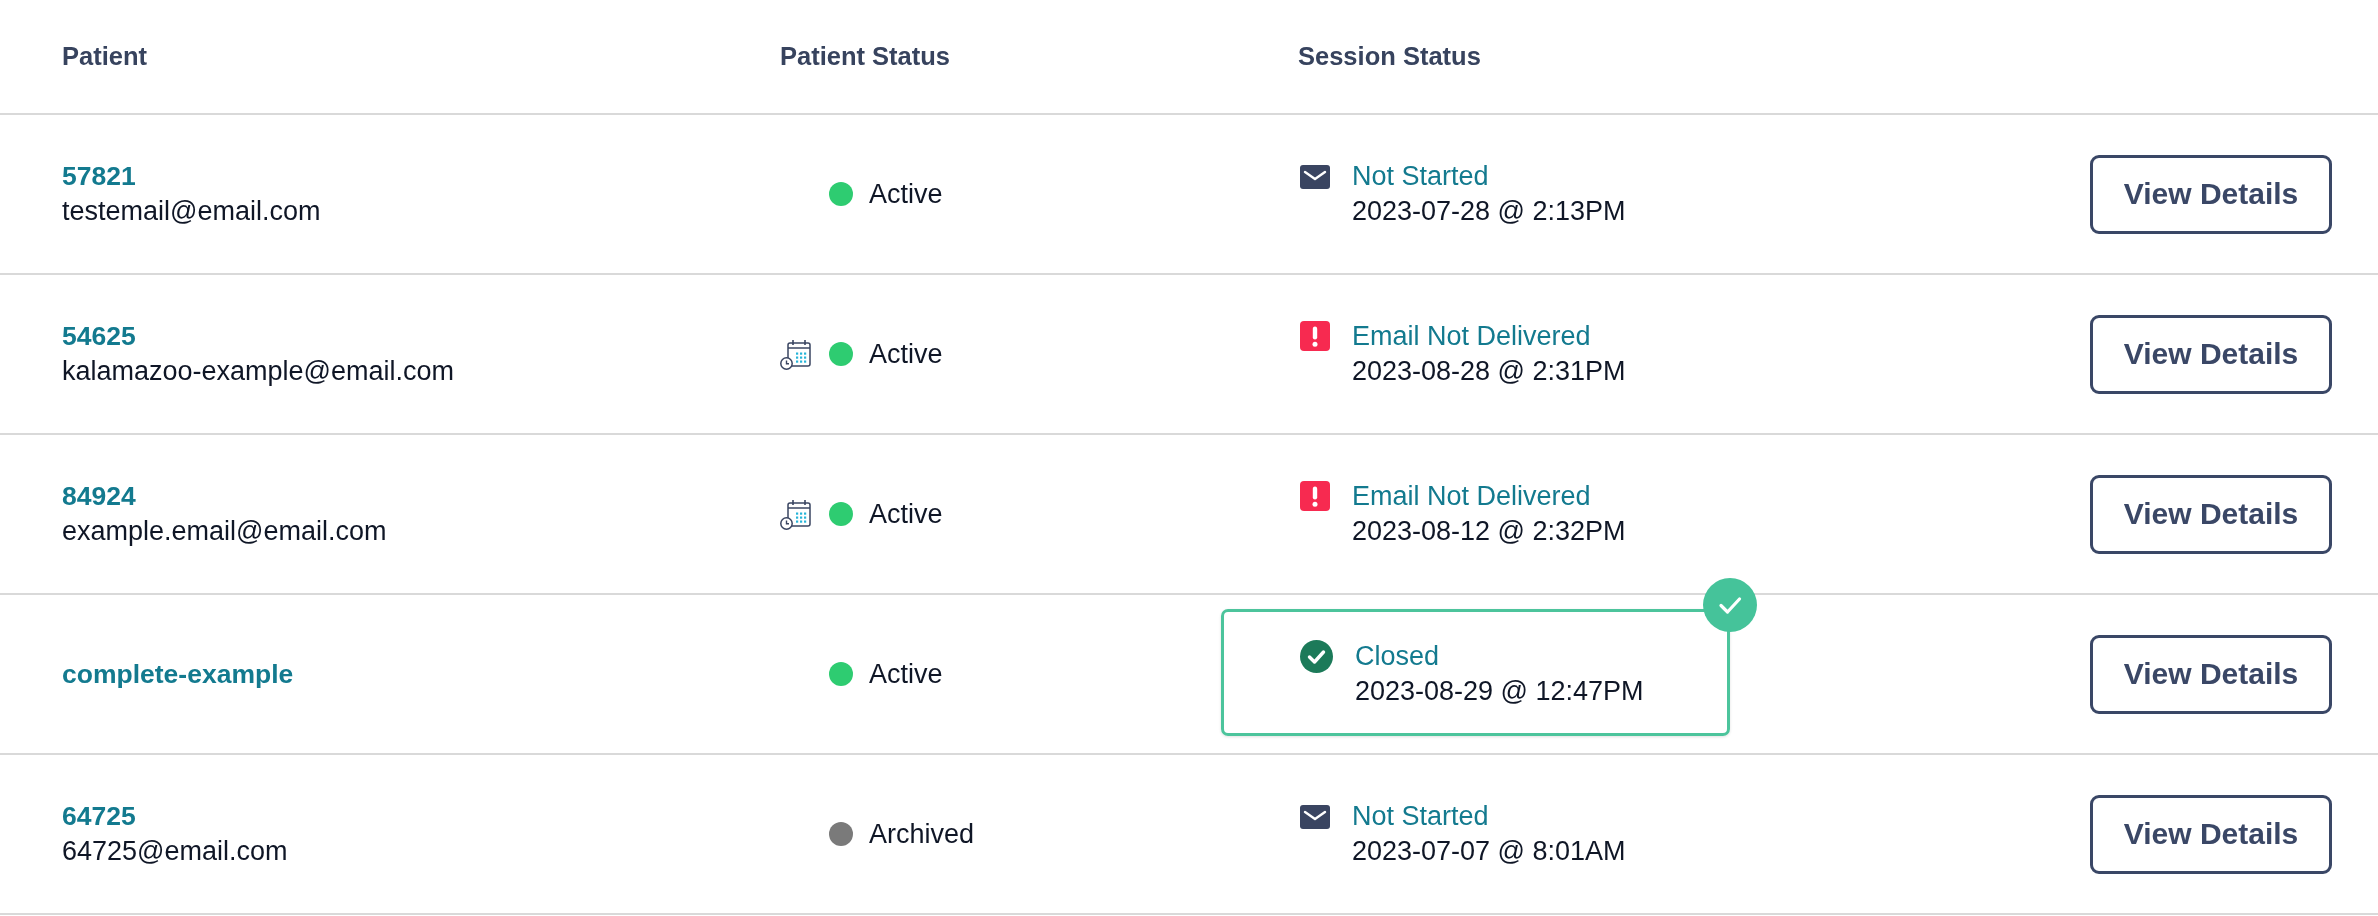 This screenshot has height=916, width=2378. Describe the element at coordinates (99, 176) in the screenshot. I see `patient-id-link: 57821` at that location.